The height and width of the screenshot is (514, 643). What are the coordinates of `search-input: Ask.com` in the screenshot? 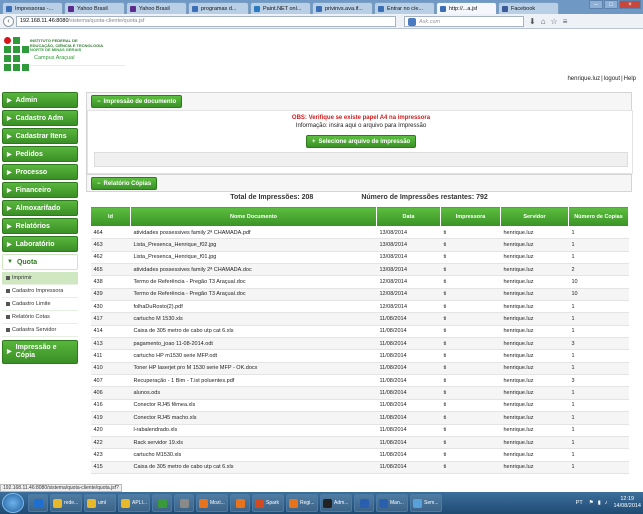 It's located at (464, 21).